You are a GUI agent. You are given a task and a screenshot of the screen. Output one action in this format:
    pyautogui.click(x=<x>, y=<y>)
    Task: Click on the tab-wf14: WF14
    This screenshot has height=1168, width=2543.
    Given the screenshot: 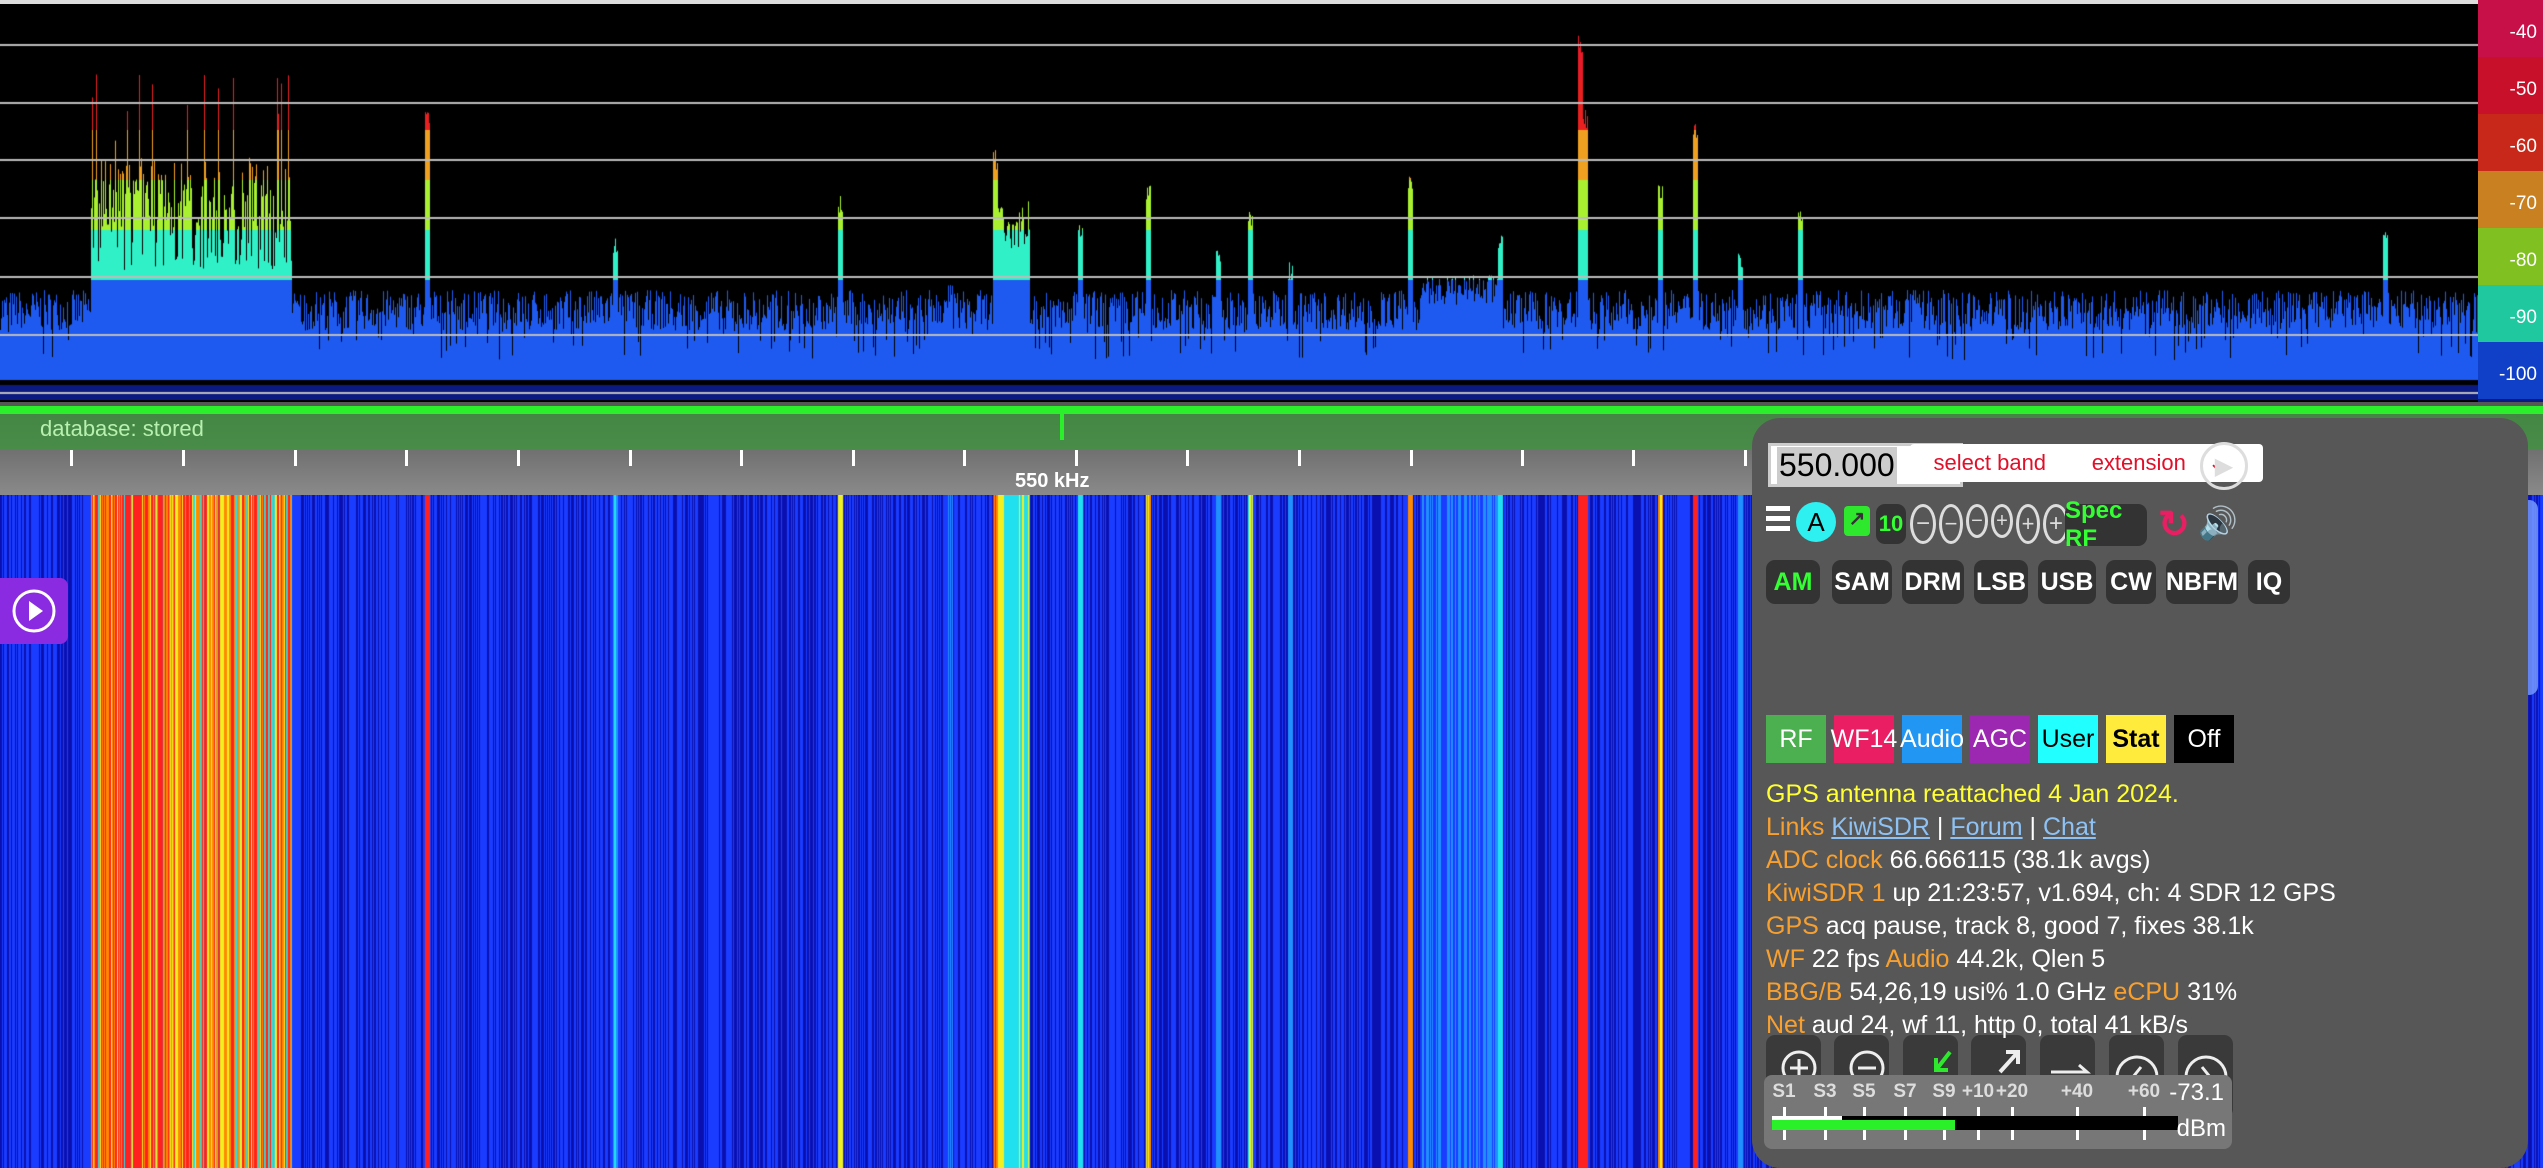 What is the action you would take?
    pyautogui.click(x=1864, y=739)
    